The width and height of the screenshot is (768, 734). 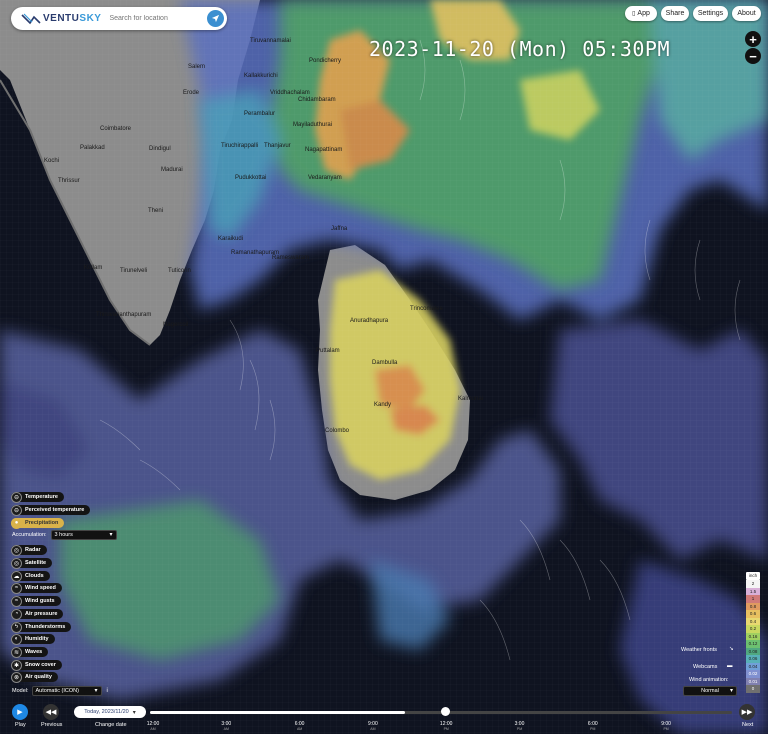 What do you see at coordinates (33, 639) in the screenshot?
I see `layer-humidity: ◐ Humidity` at bounding box center [33, 639].